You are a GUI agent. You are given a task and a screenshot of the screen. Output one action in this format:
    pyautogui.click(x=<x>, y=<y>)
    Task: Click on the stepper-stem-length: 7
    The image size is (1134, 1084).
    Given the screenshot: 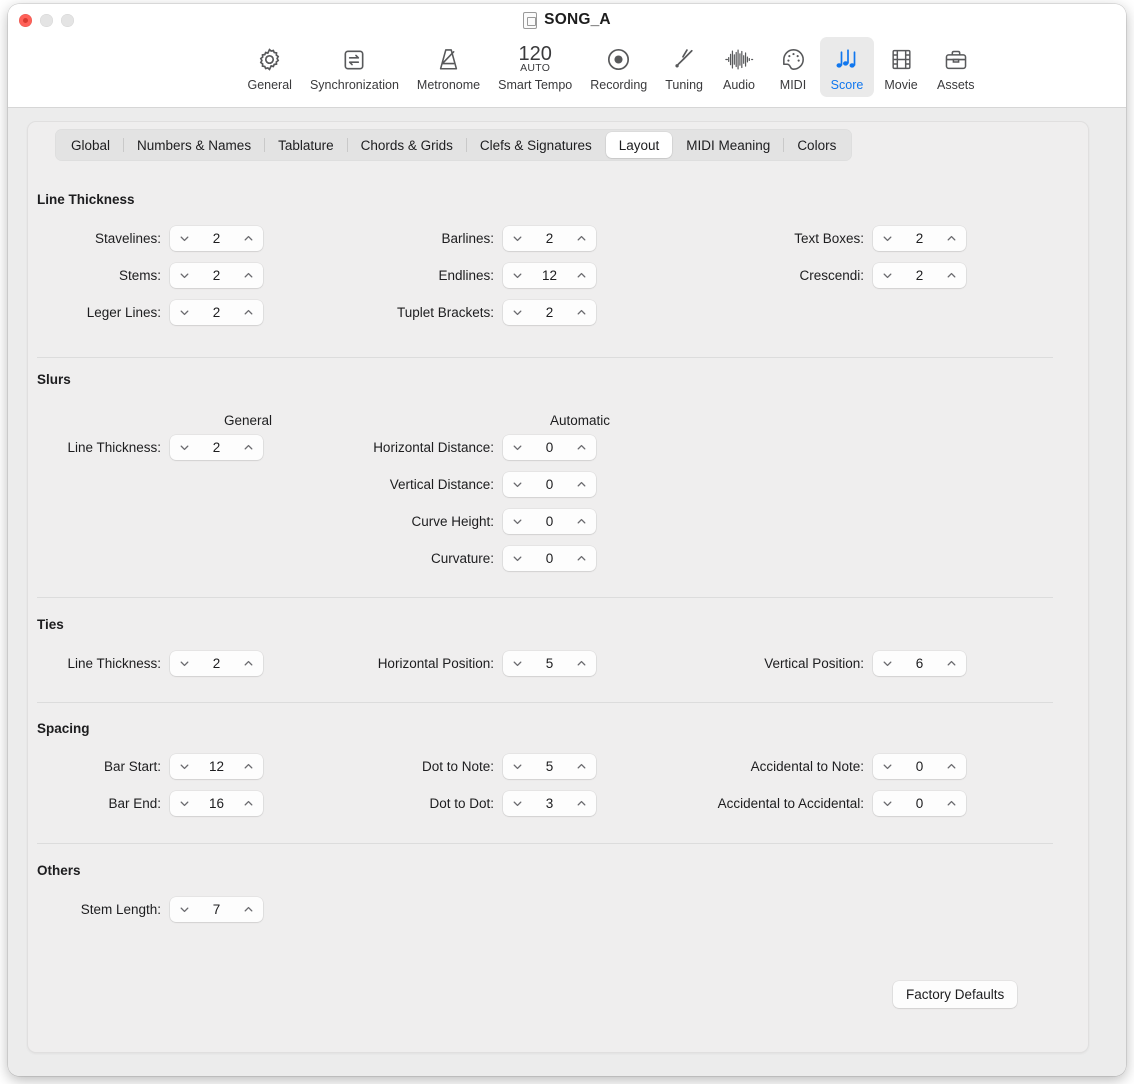 What is the action you would take?
    pyautogui.click(x=216, y=909)
    